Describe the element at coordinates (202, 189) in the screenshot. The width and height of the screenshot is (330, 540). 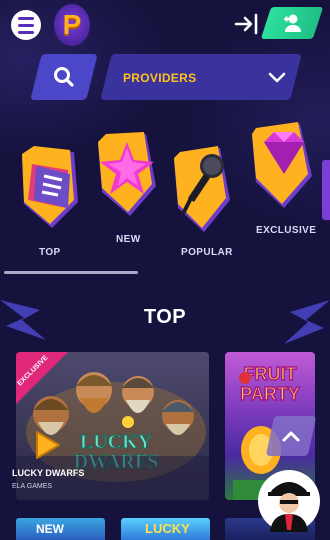
I see `microphone-shield-icon` at that location.